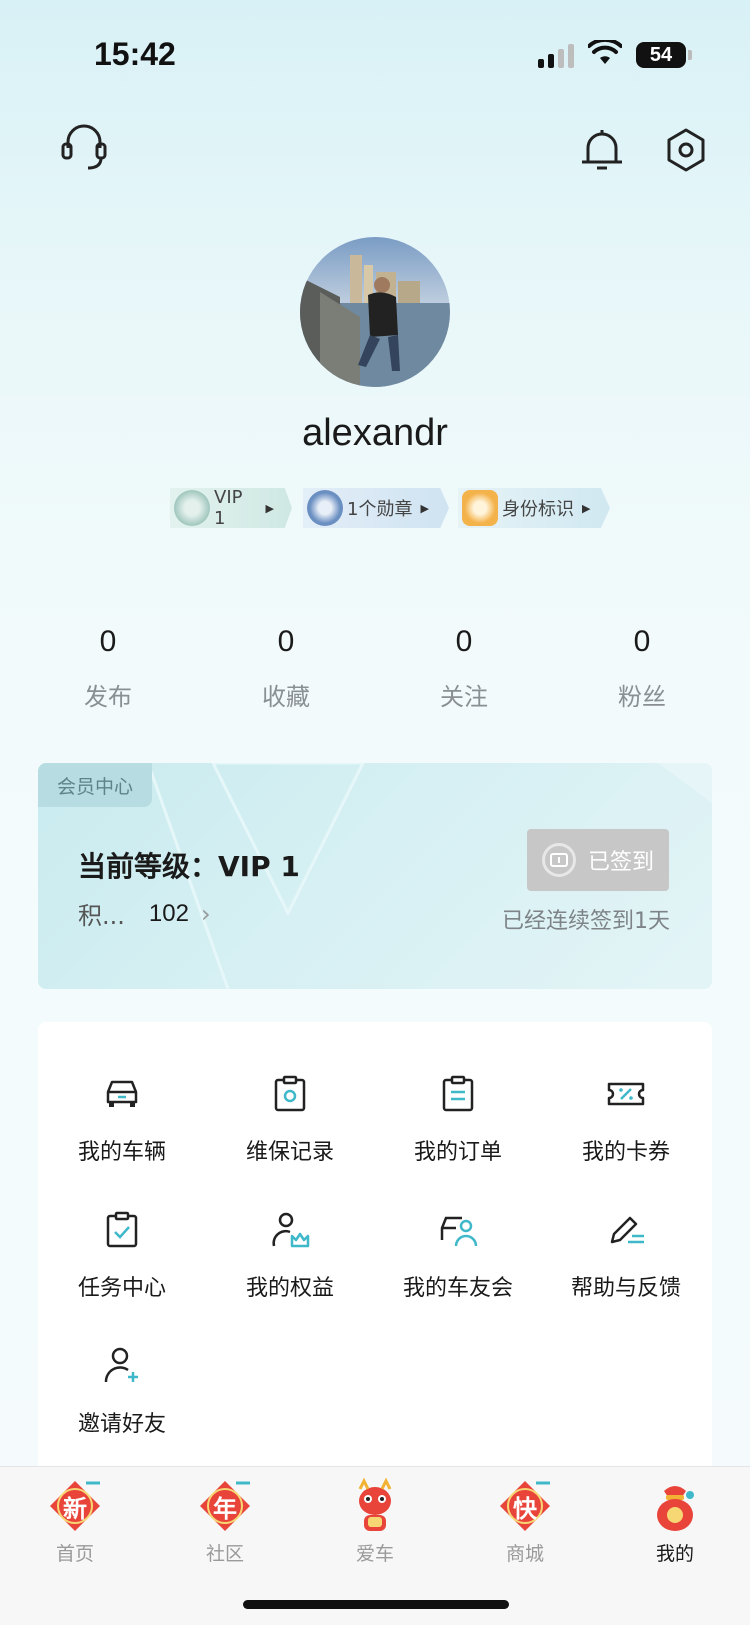 This screenshot has height=1625, width=750. Describe the element at coordinates (108, 697) in the screenshot. I see `stat-label: 发布` at that location.